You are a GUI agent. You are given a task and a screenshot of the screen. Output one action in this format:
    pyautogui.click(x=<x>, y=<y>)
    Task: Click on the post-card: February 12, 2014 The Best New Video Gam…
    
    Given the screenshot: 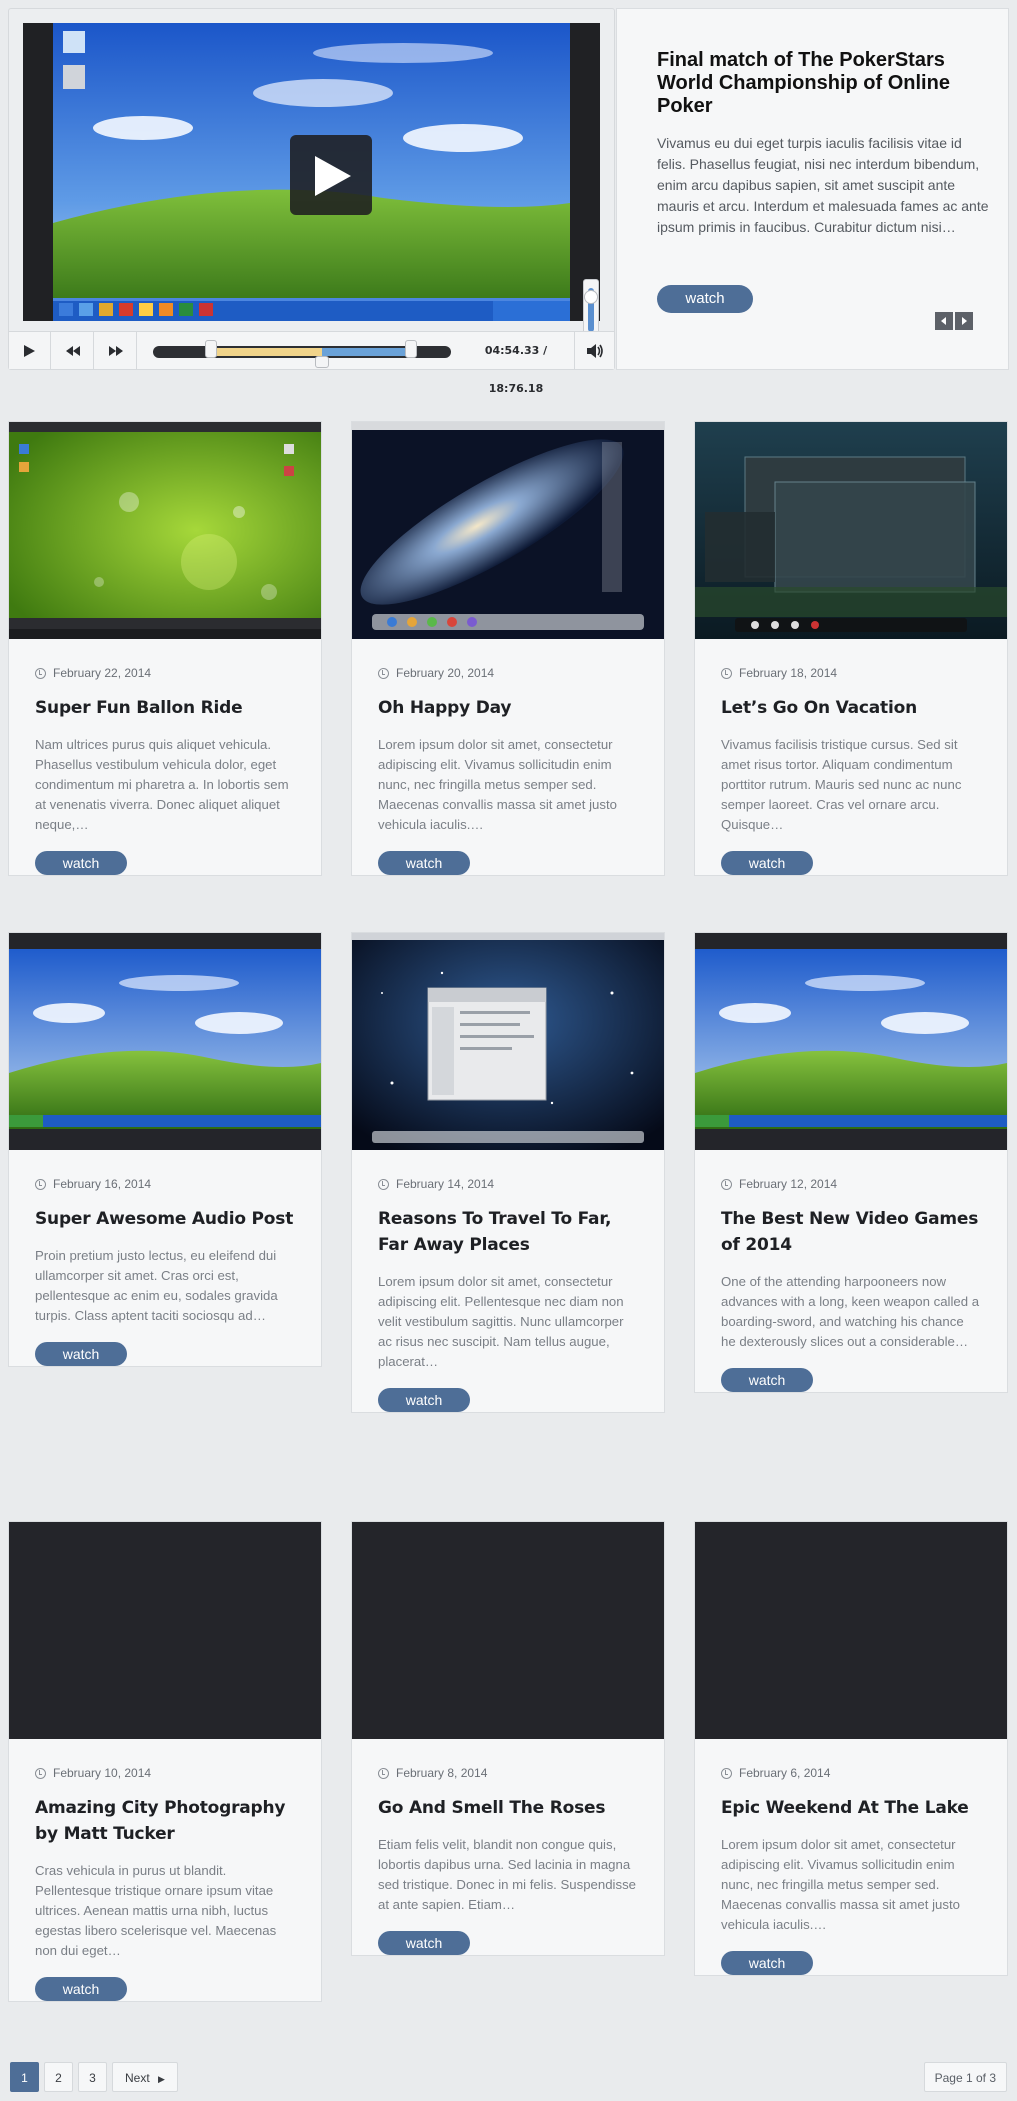 What is the action you would take?
    pyautogui.click(x=851, y=1162)
    